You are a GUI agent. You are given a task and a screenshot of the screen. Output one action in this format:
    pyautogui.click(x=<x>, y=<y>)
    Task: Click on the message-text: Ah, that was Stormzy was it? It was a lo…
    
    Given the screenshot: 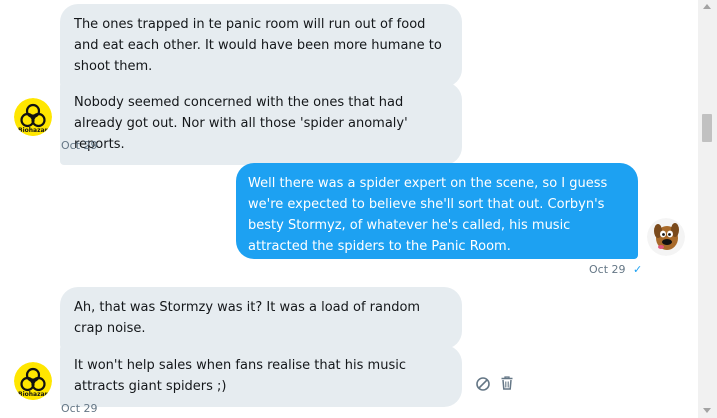 What is the action you would take?
    pyautogui.click(x=247, y=318)
    